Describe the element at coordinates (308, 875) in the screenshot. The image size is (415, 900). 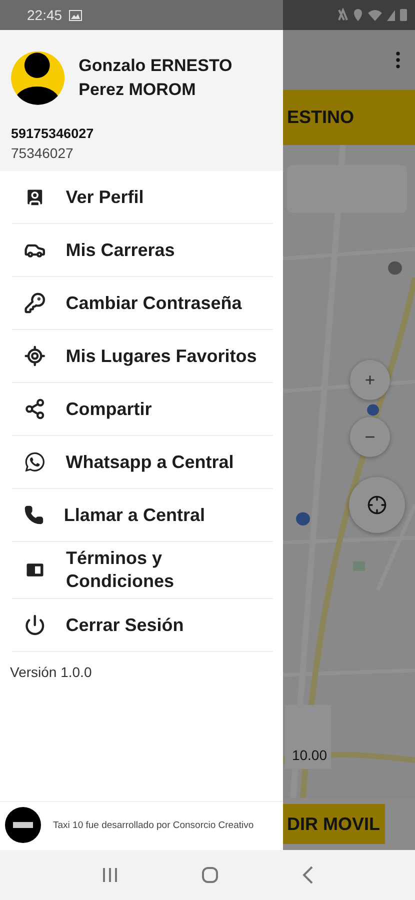
I see `back-icon` at that location.